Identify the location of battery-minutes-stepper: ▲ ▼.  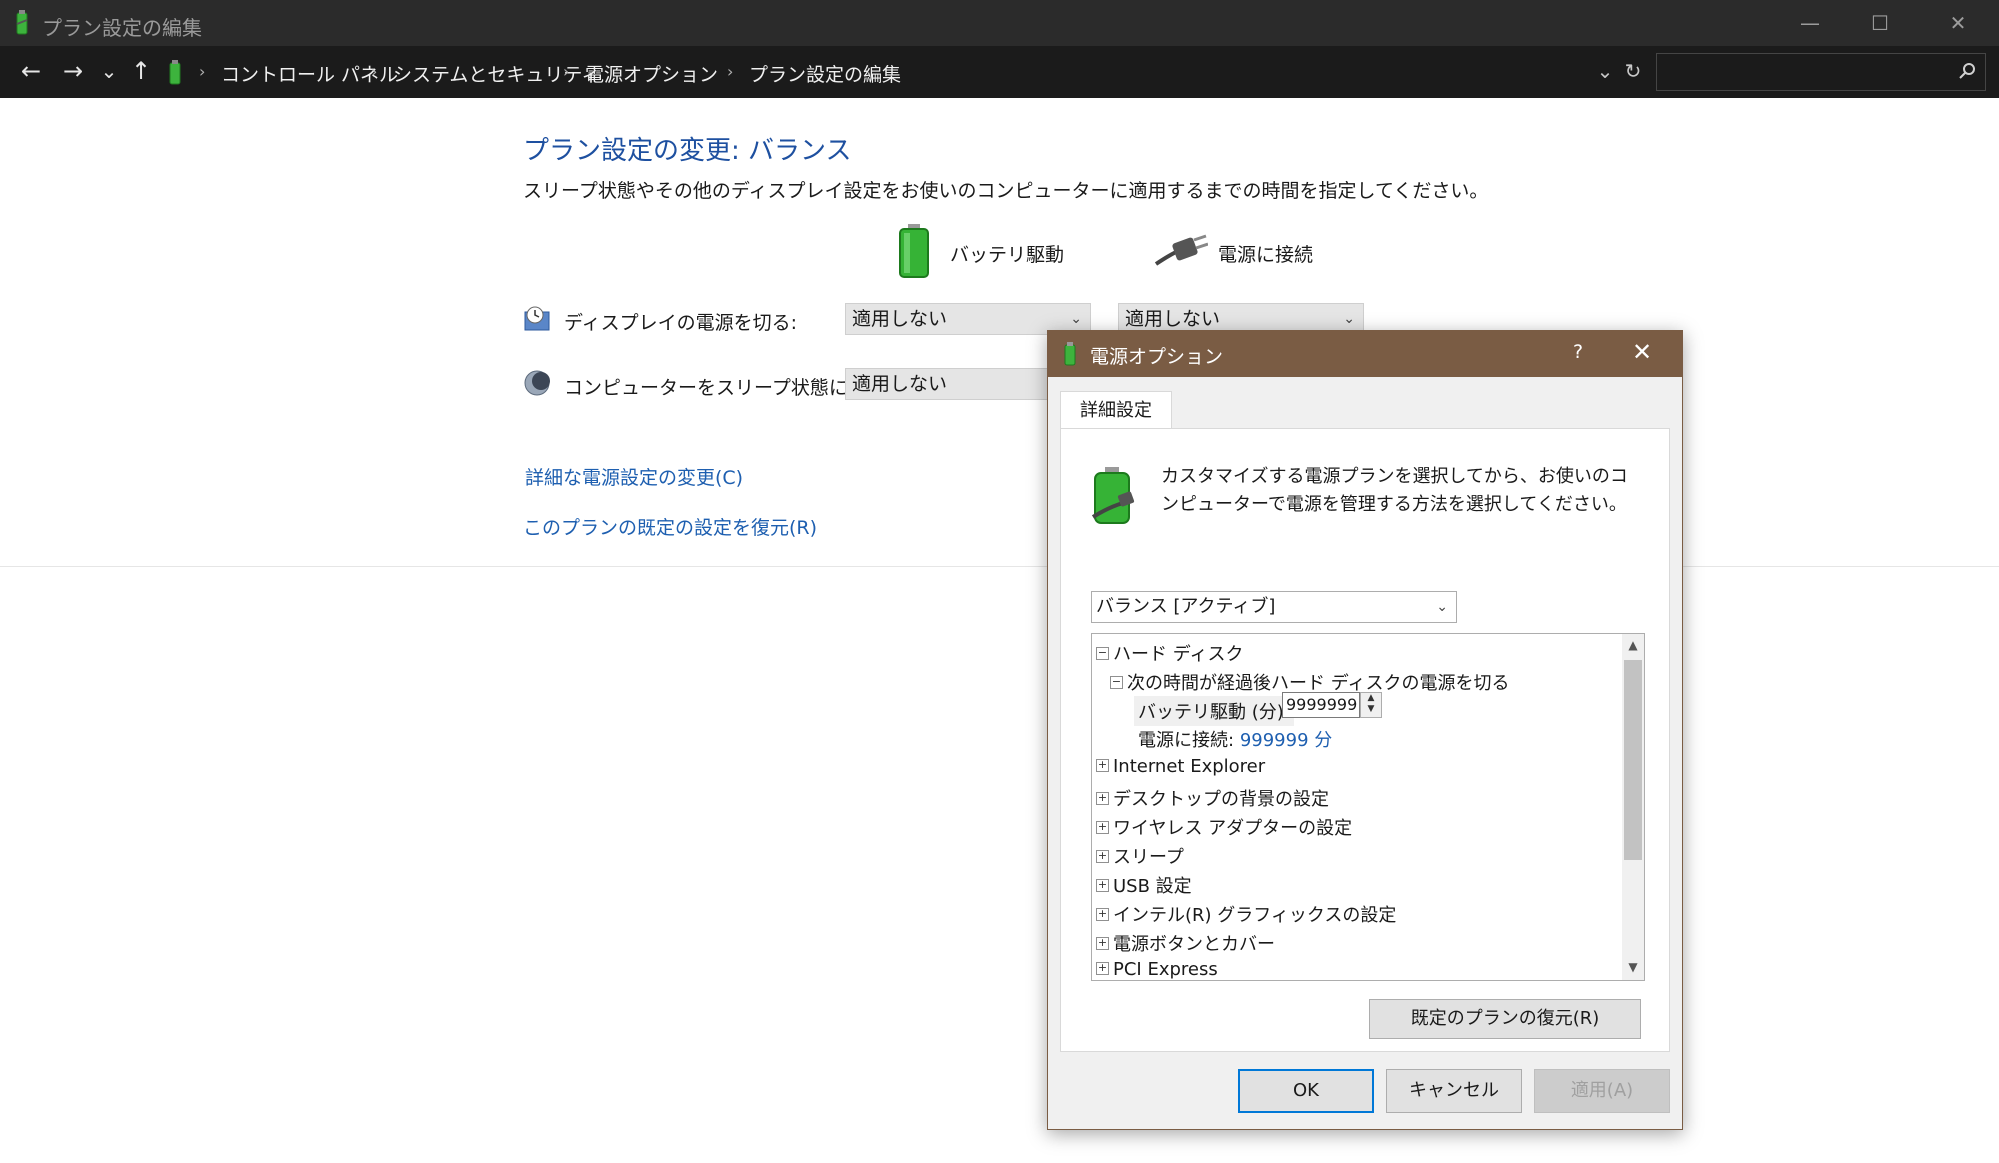
(1371, 705).